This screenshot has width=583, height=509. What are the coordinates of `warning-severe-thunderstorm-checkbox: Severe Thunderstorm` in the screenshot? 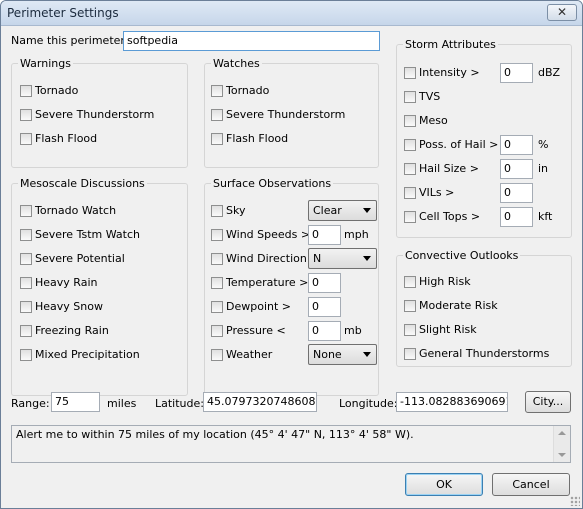 It's located at (87, 114).